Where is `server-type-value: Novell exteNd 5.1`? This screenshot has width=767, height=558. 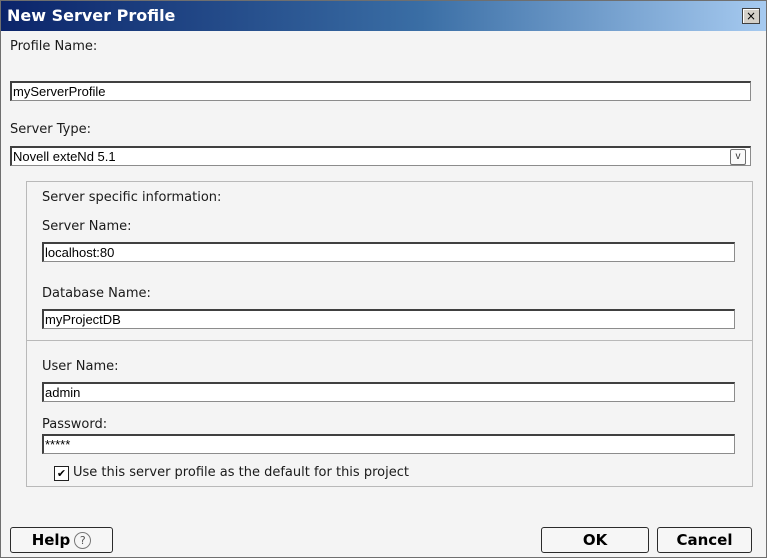 server-type-value: Novell exteNd 5.1 is located at coordinates (64, 156).